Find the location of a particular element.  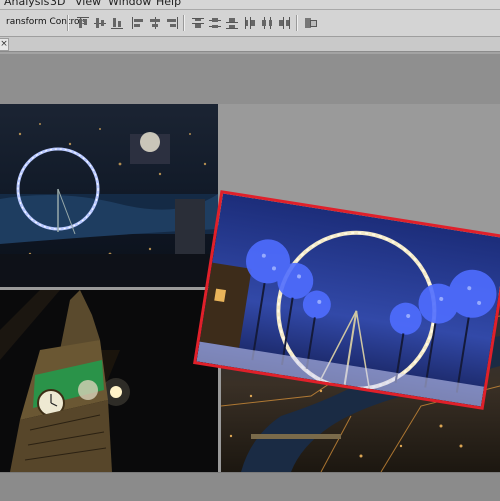

distribute-vcenter-icon is located at coordinates (215, 23).